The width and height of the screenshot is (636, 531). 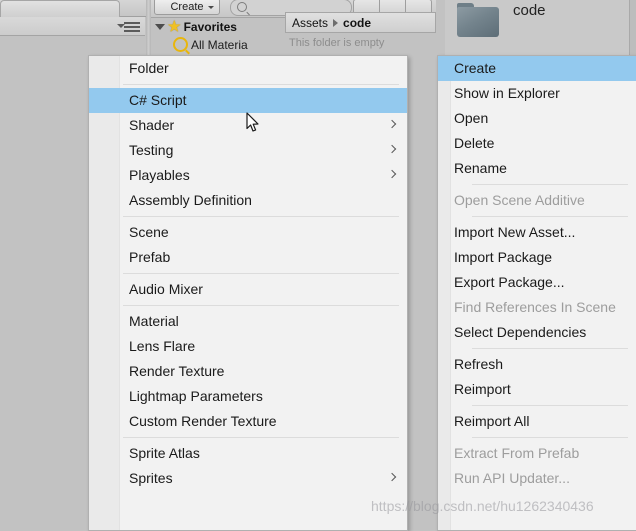 What do you see at coordinates (248, 257) in the screenshot?
I see `menu-item-prefab: Prefab` at bounding box center [248, 257].